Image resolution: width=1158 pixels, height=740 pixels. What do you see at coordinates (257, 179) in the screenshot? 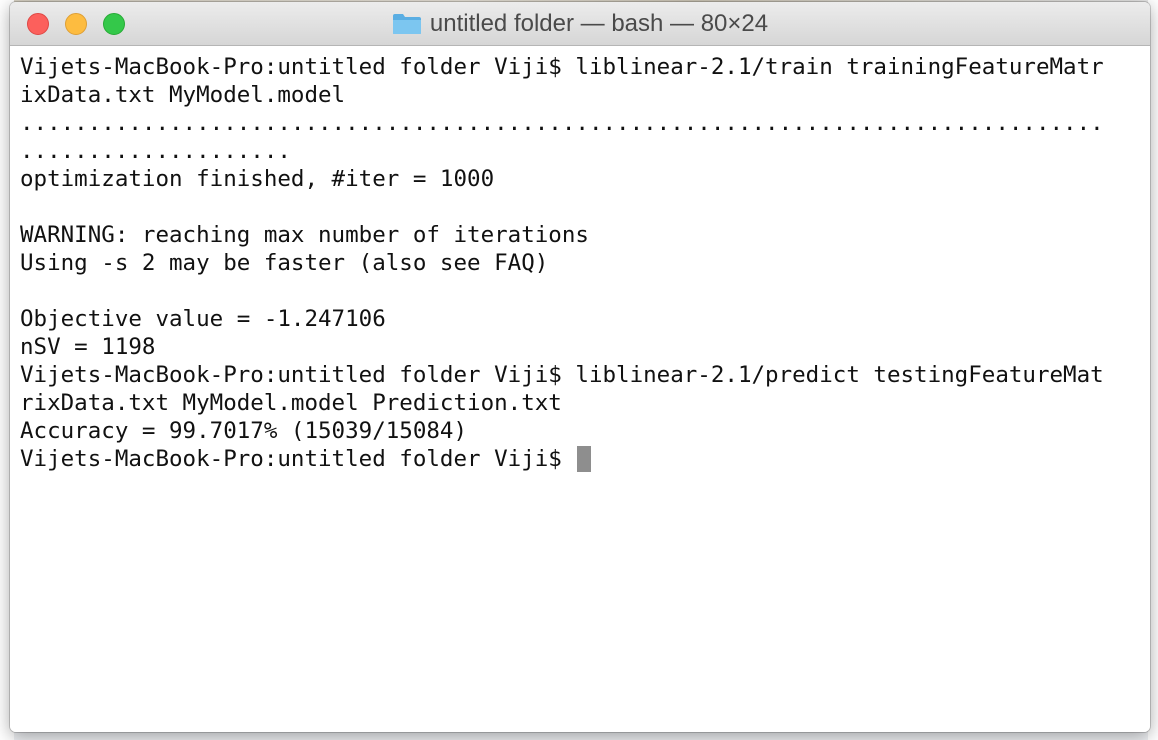
I see `terminal-line: optimization finished, #iter = 1000` at bounding box center [257, 179].